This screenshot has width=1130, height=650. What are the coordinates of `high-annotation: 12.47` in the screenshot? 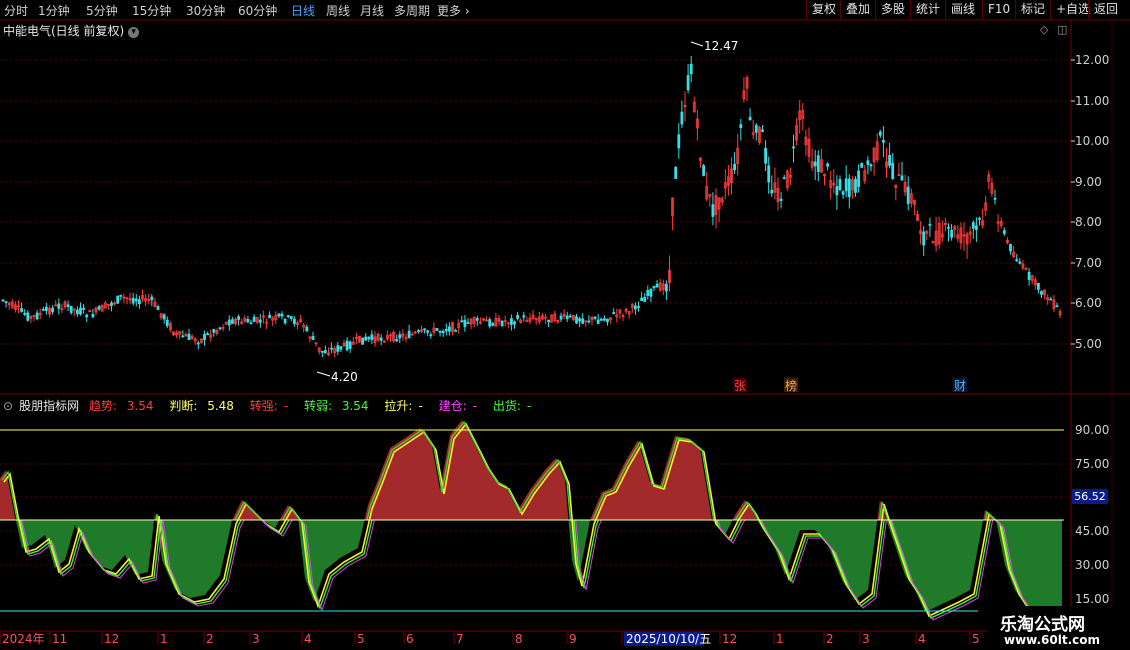 It's located at (714, 46).